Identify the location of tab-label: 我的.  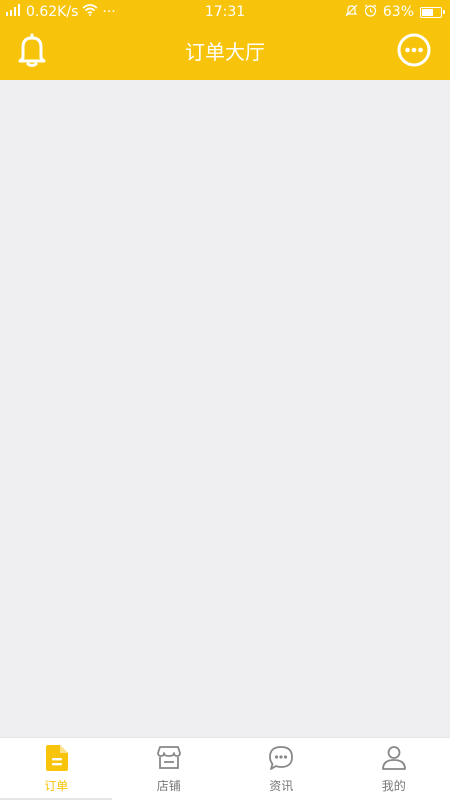
(393, 786).